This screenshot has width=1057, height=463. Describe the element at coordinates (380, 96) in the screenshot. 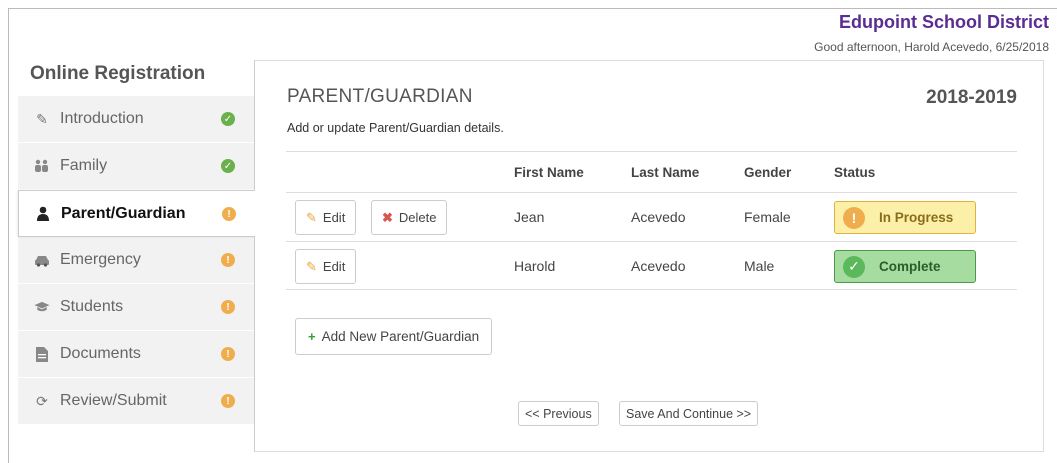

I see `page-title: PARENT/GUARDIAN` at that location.